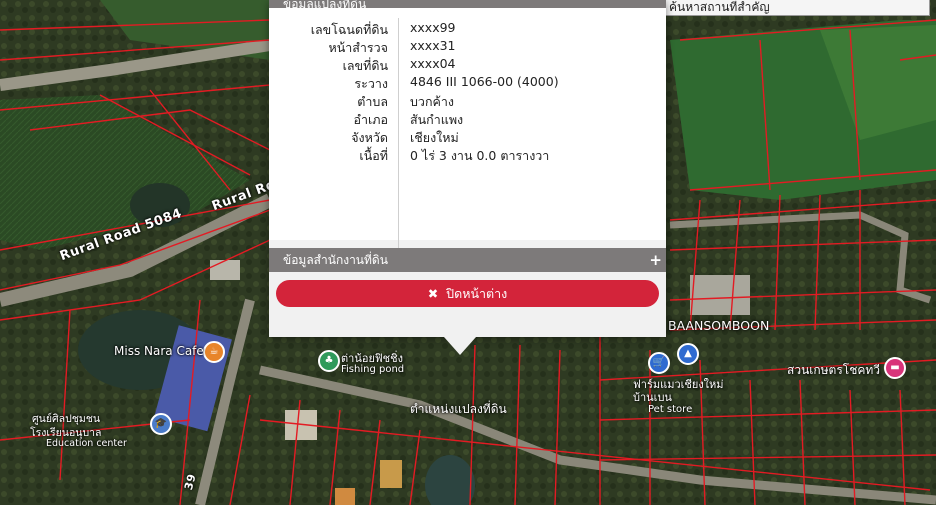 This screenshot has height=505, width=936. Describe the element at coordinates (467, 47) in the screenshot. I see `info-row: หน้าสำรวจ xxxx31` at that location.